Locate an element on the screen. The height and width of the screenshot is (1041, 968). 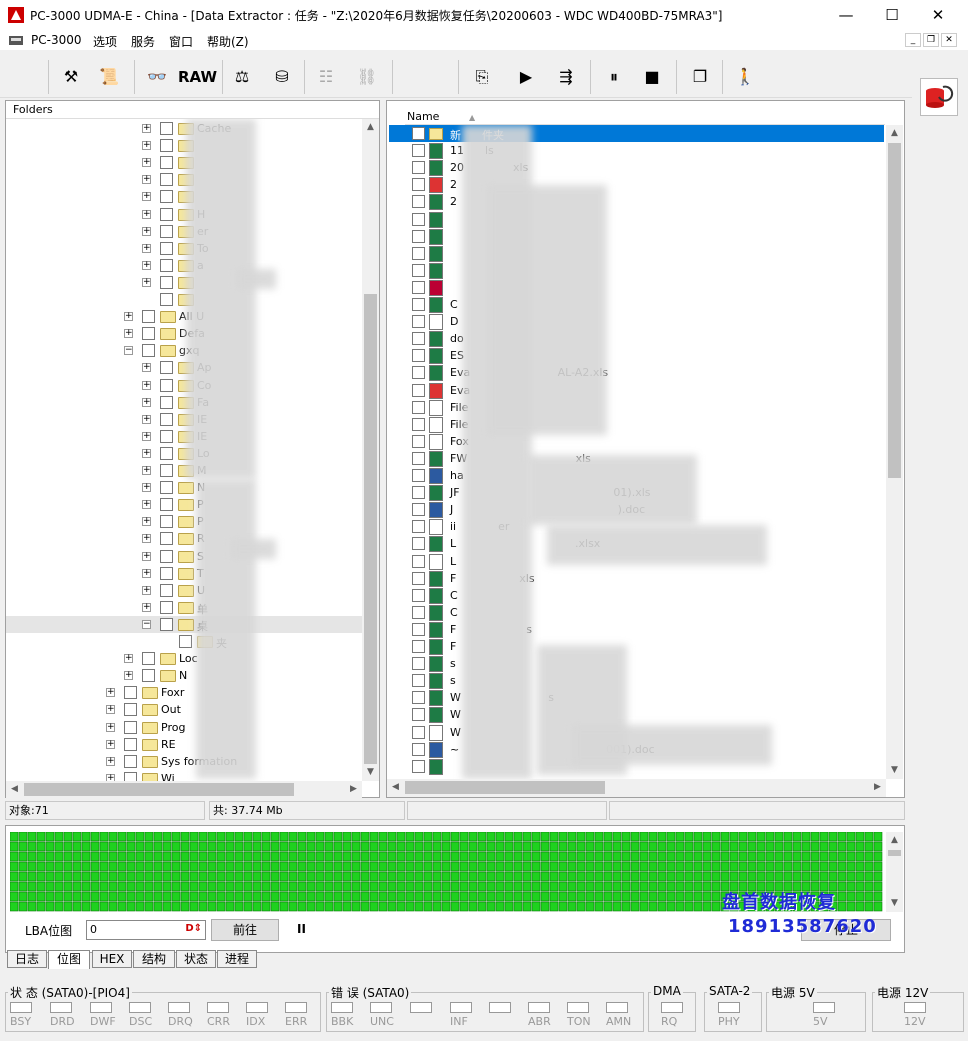
task-icon: ⎘ is located at coordinates (482, 77).